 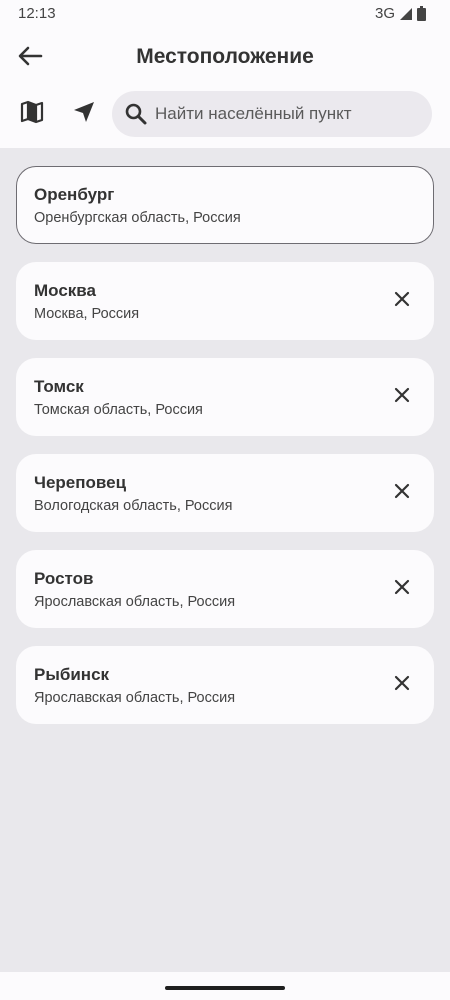 What do you see at coordinates (74, 194) in the screenshot?
I see `location-name: Оренбург` at bounding box center [74, 194].